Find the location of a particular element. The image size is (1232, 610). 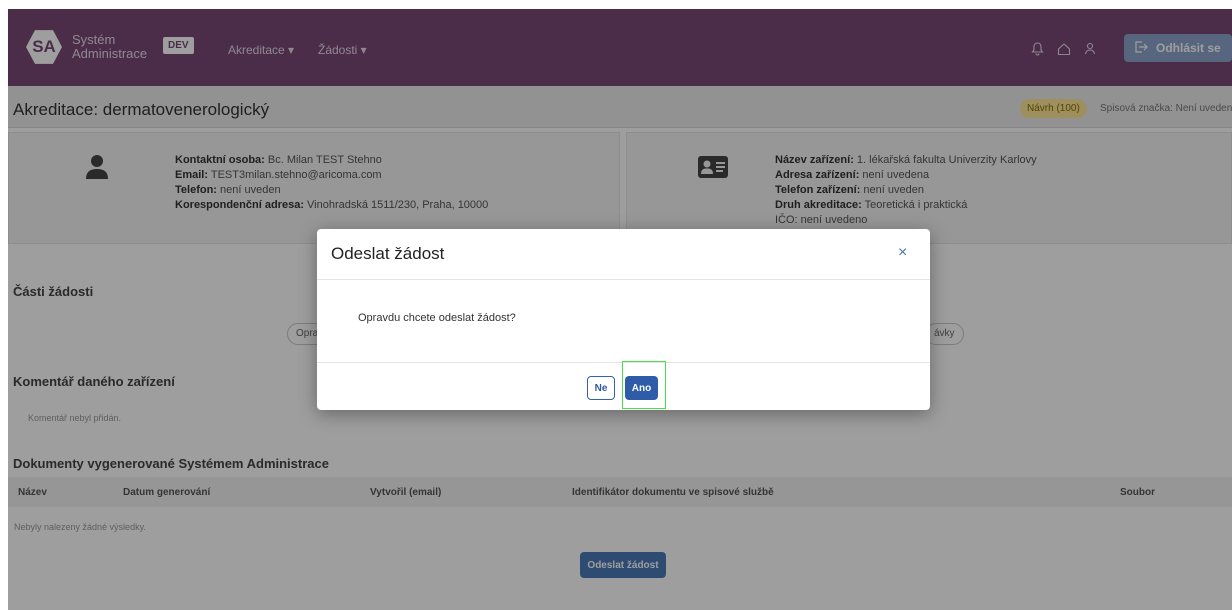

yes-button: Ano is located at coordinates (641, 388).